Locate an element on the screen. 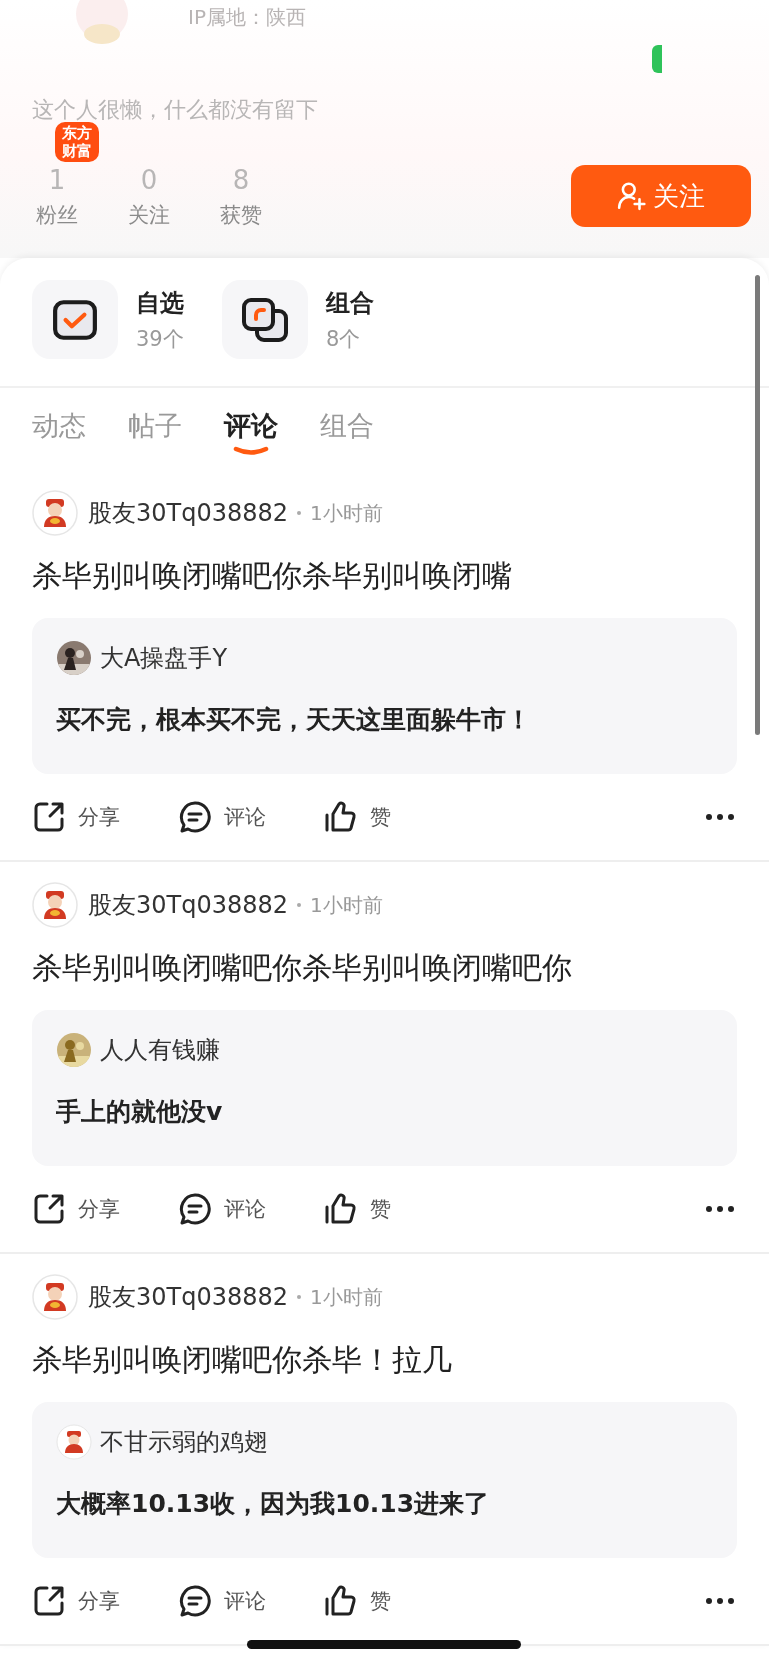 The height and width of the screenshot is (1665, 769). reply-author: 人人有钱赚 is located at coordinates (160, 1050).